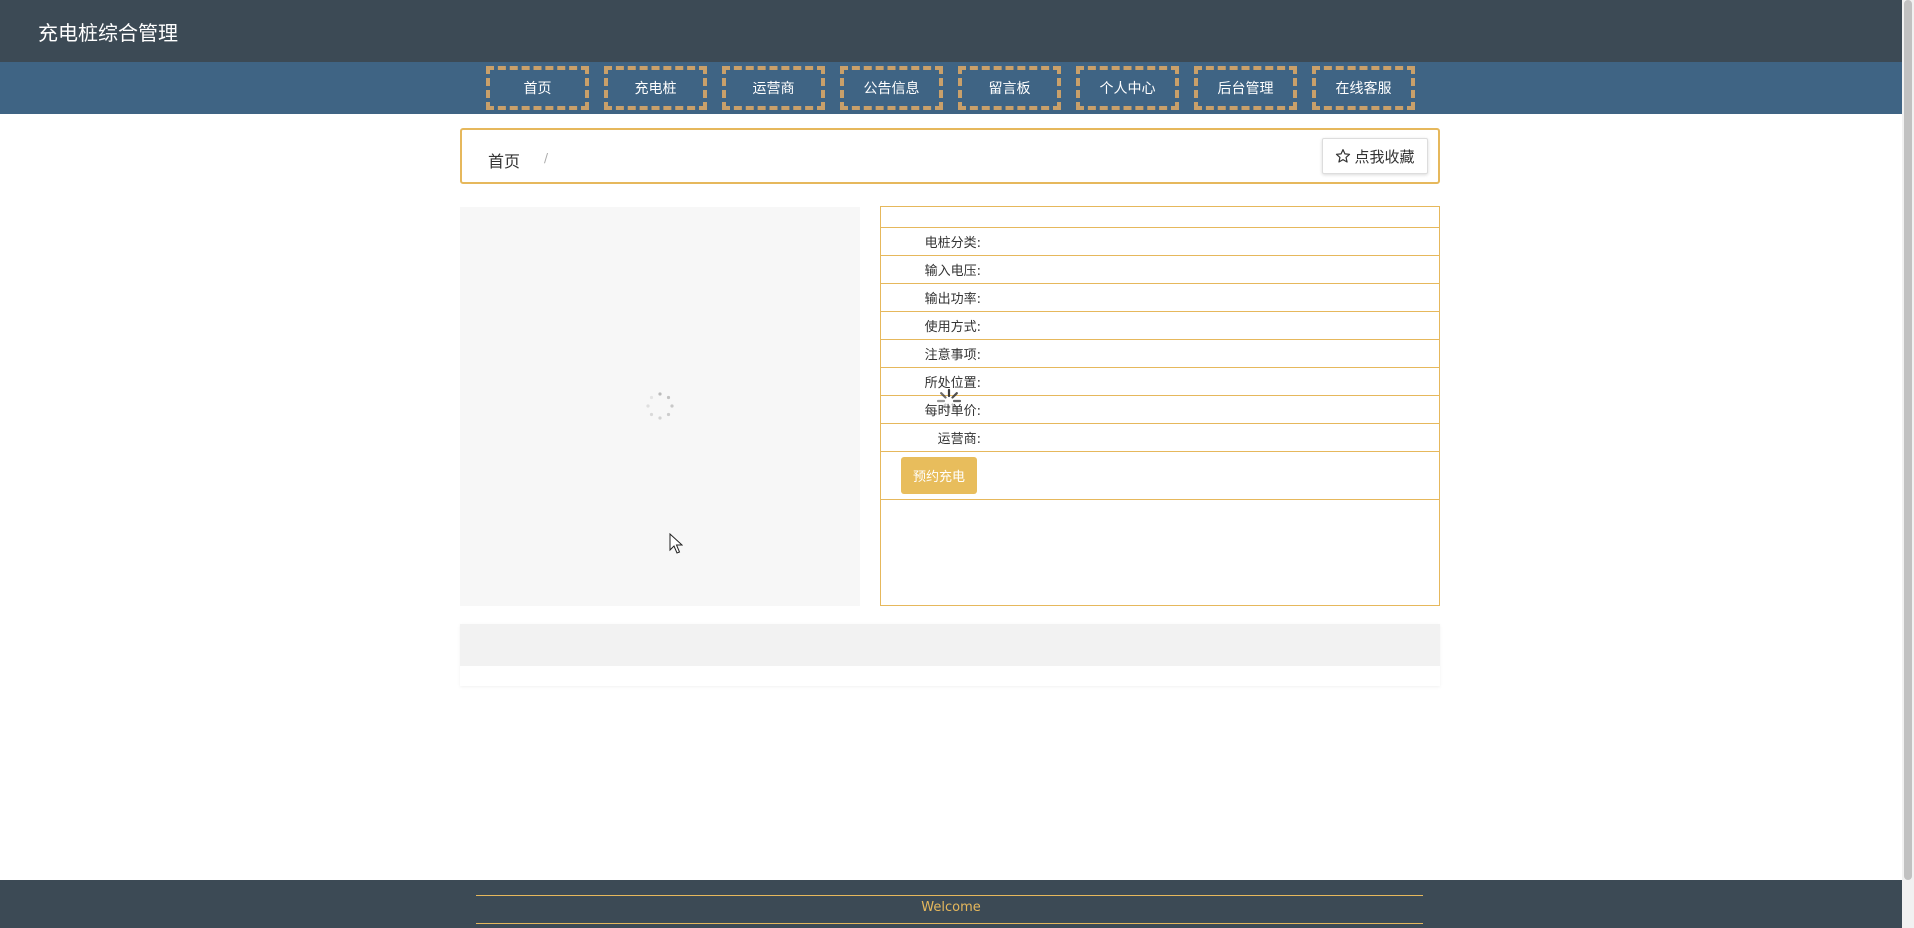 The image size is (1914, 928). I want to click on detail-label: 电桩分类:, so click(952, 243).